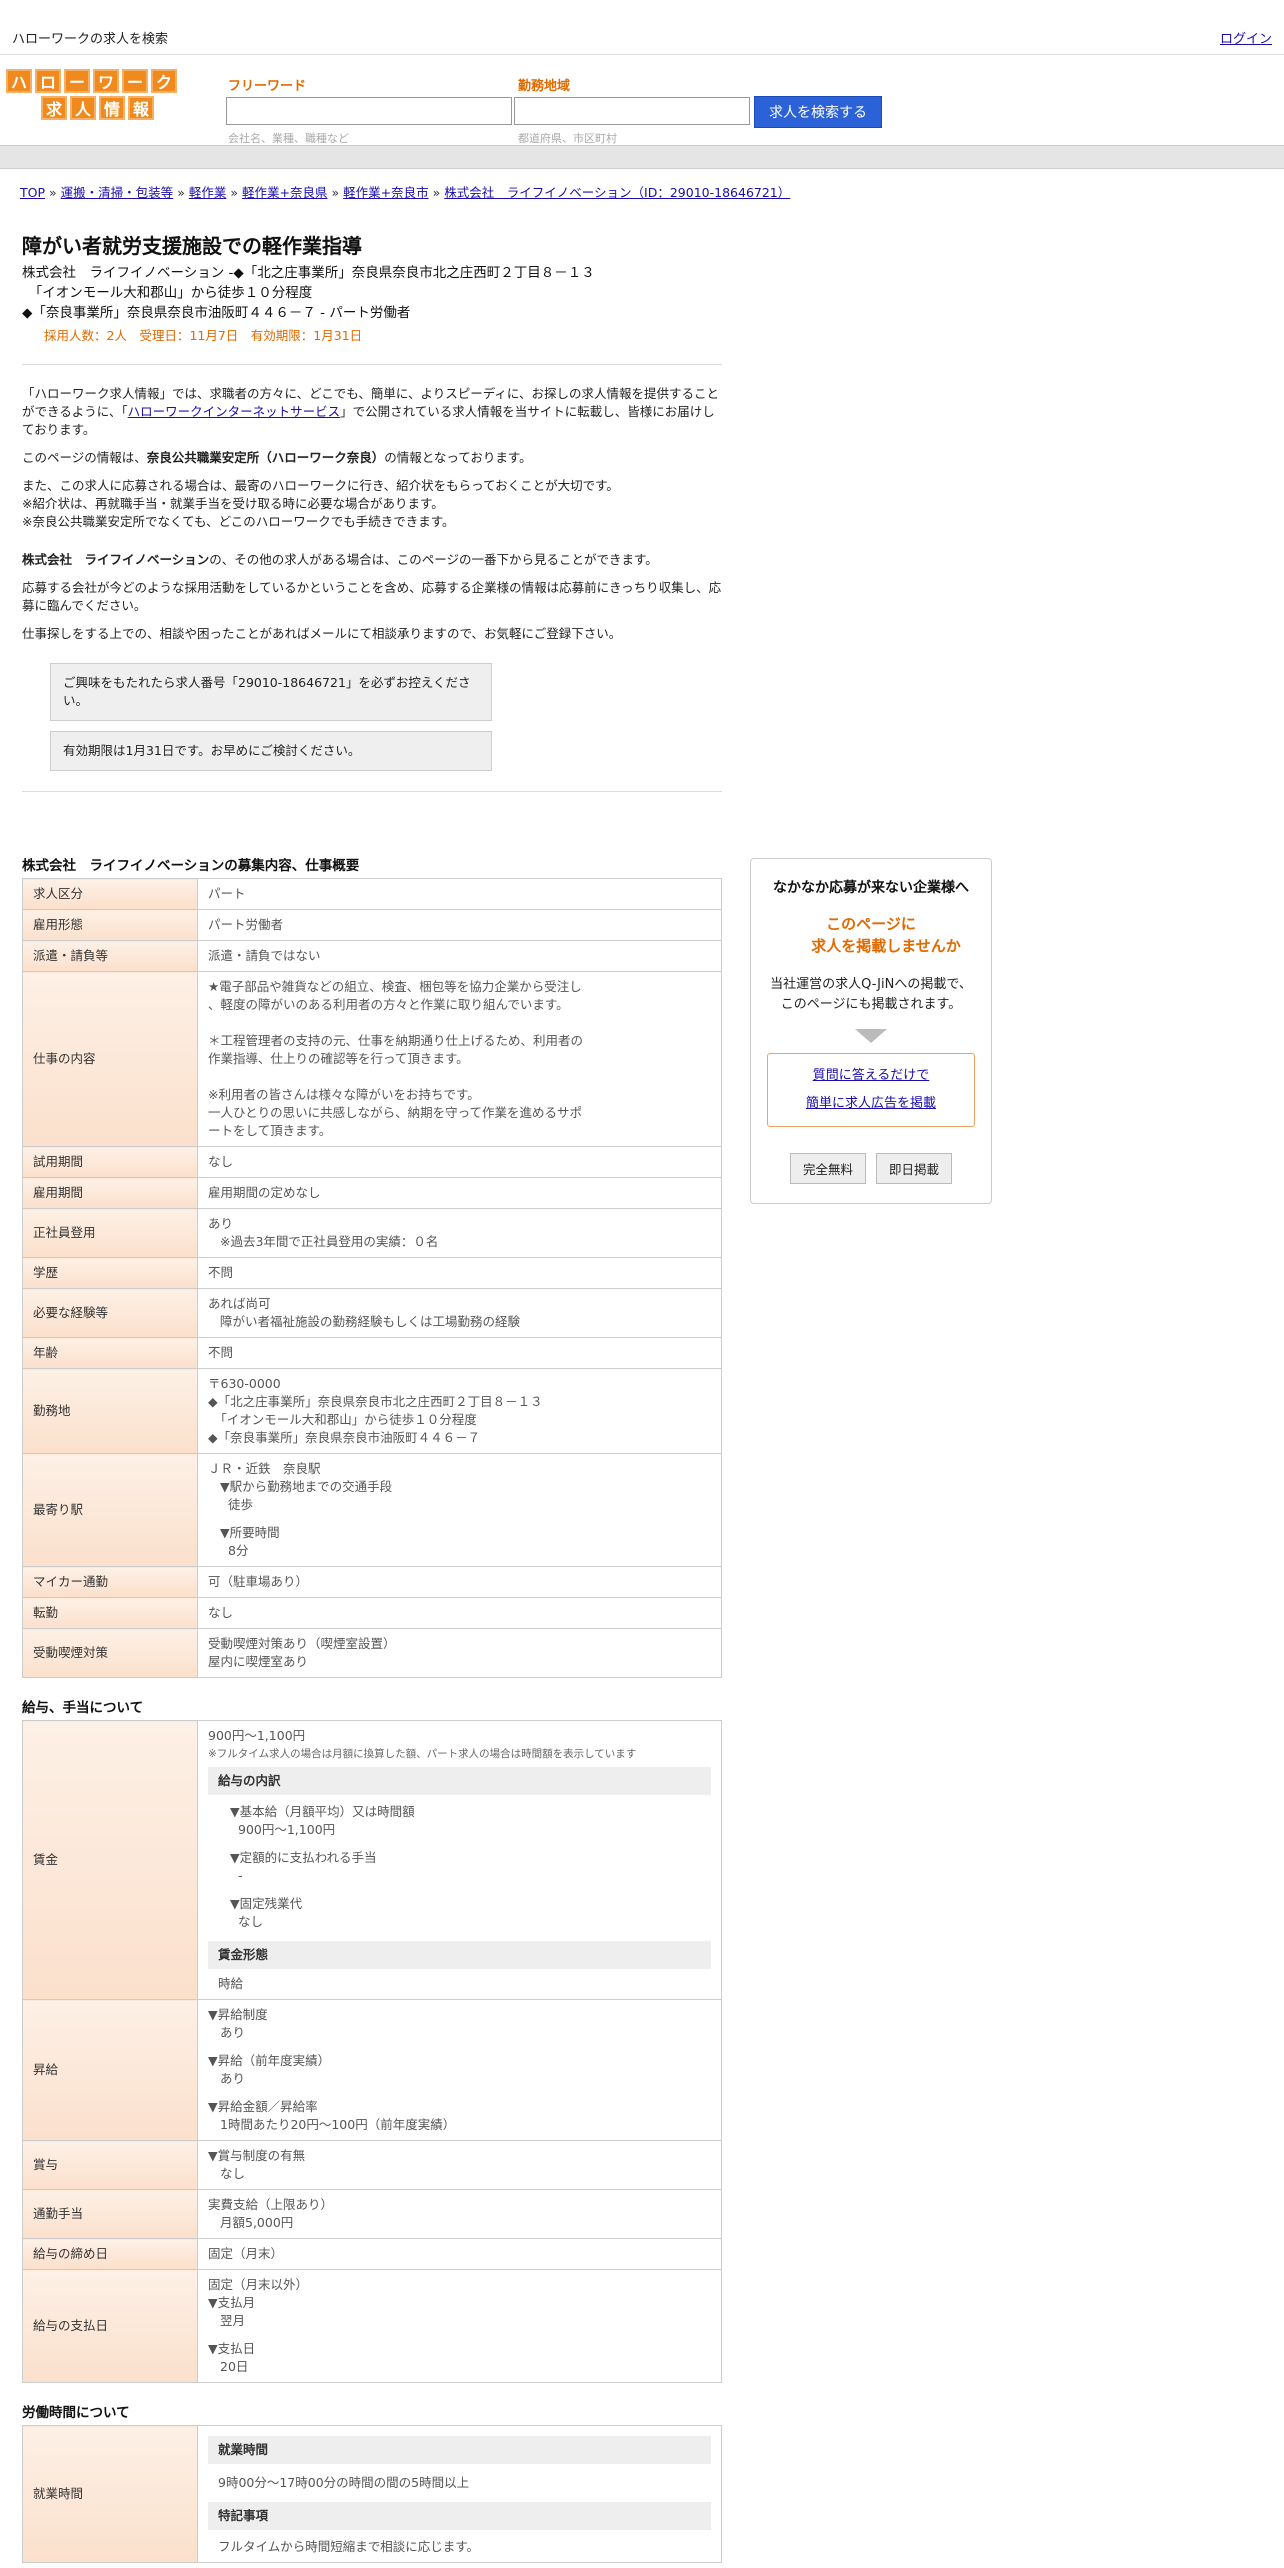 This screenshot has height=2568, width=1284. I want to click on text: の情報となっております。, so click(458, 457).